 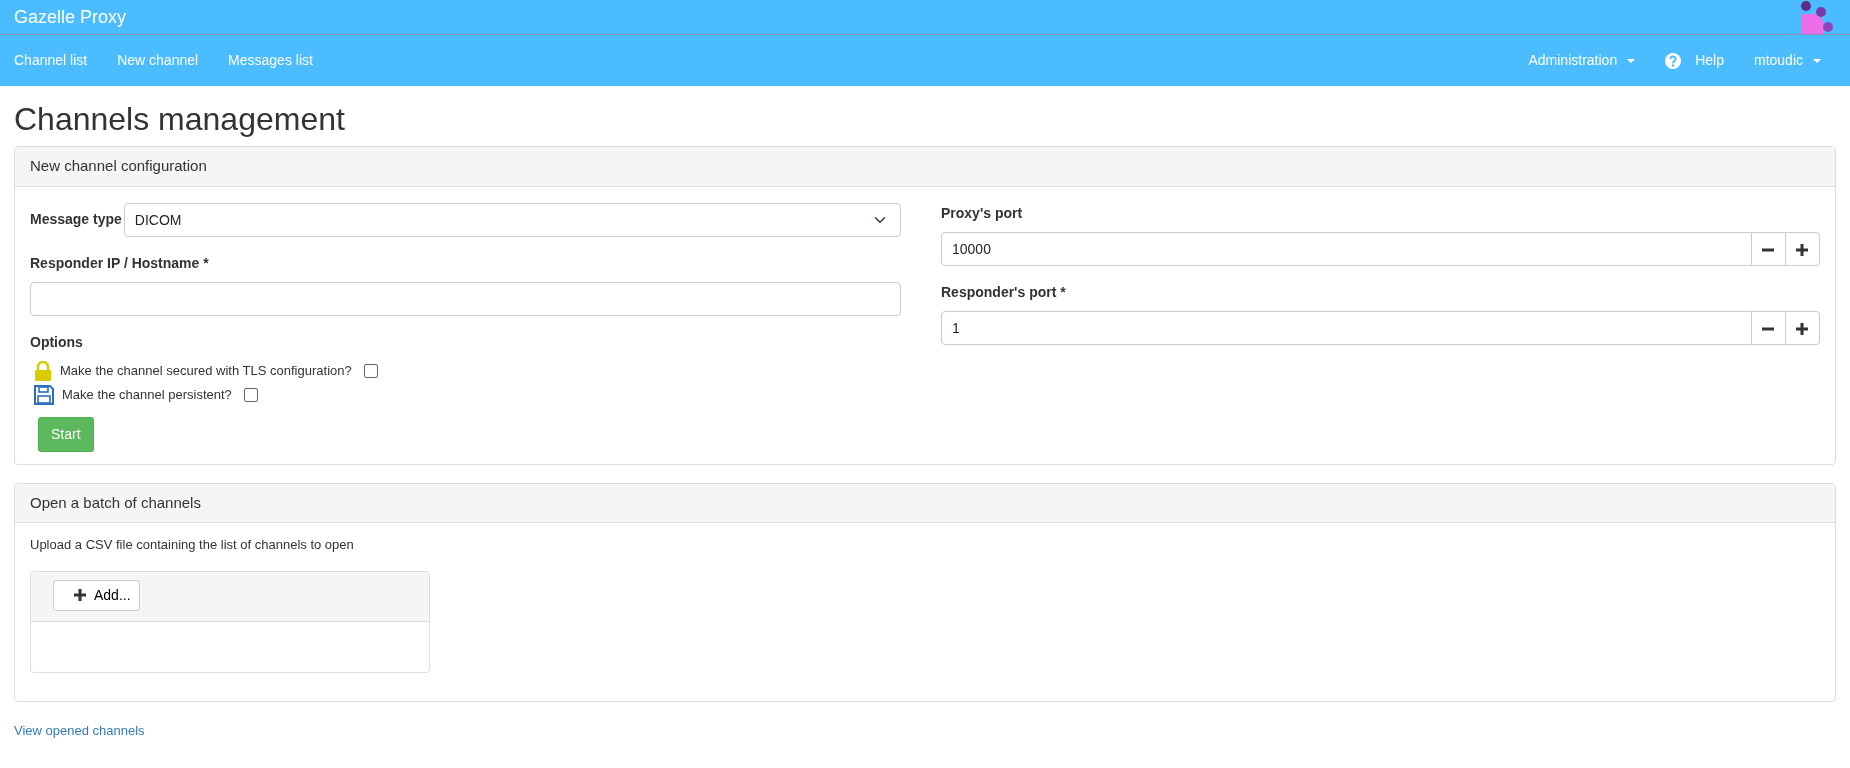 What do you see at coordinates (1818, 17) in the screenshot?
I see `logo-icon` at bounding box center [1818, 17].